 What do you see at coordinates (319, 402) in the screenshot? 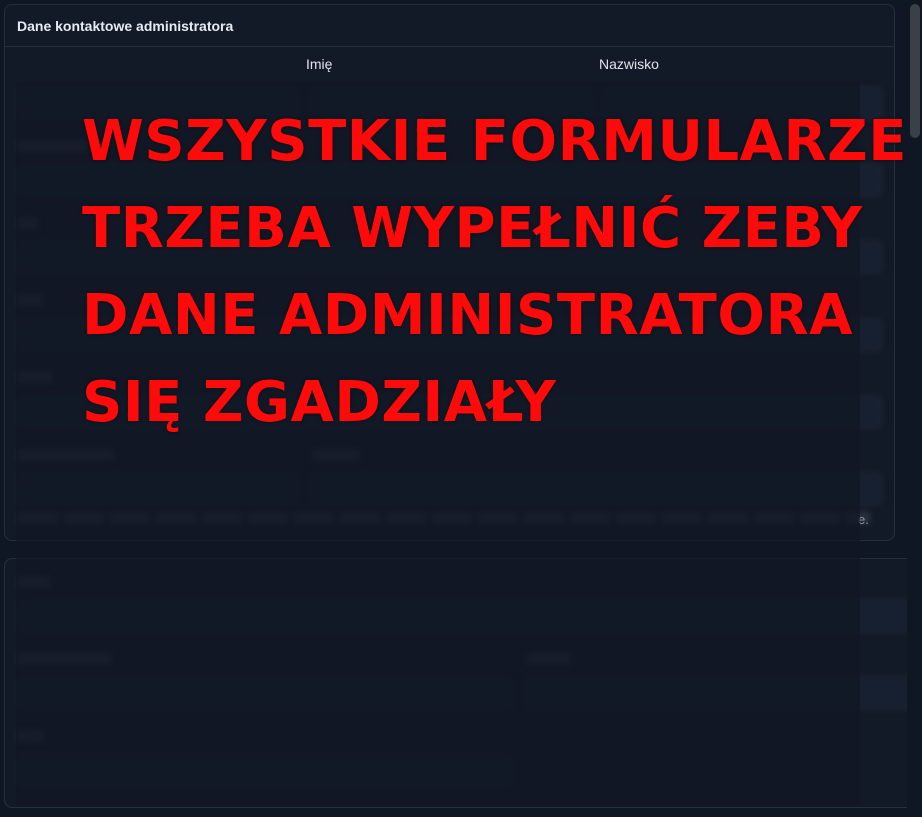
I see `banner-line: SIĘ ZGADZIAŁY` at bounding box center [319, 402].